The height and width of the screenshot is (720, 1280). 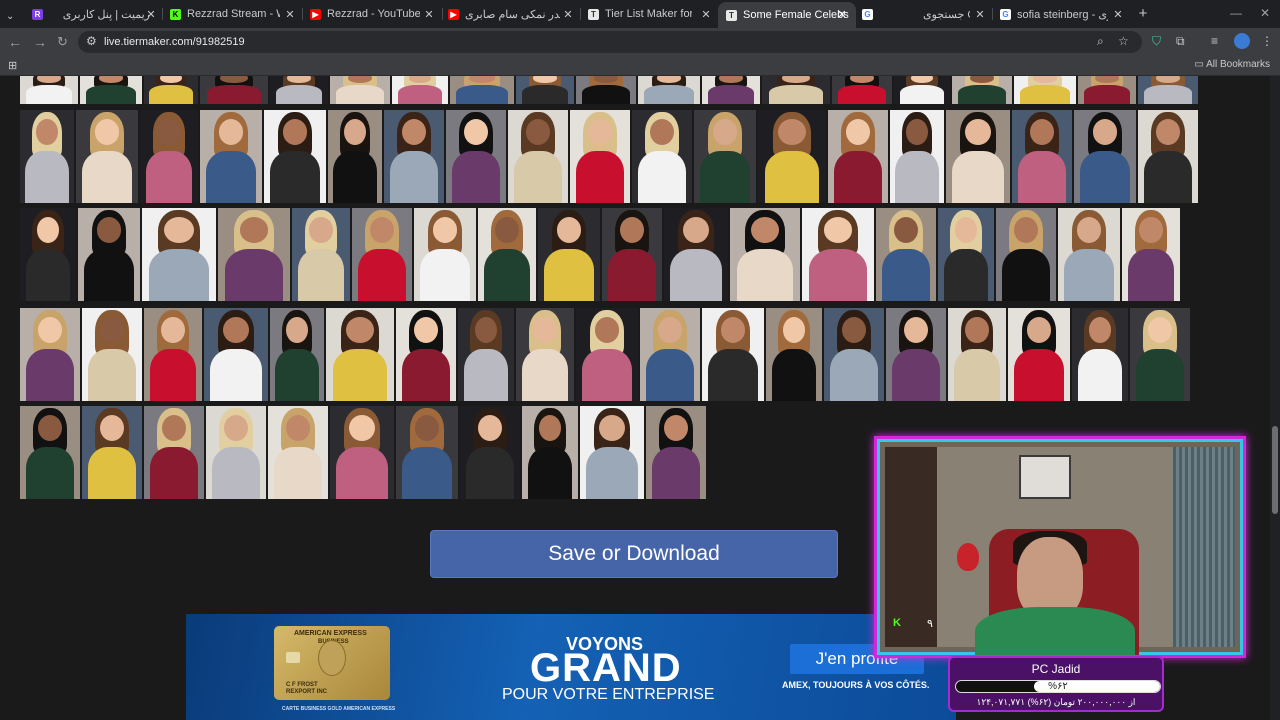 What do you see at coordinates (1054, 14) in the screenshot?
I see `tab-google-search-sofia: G sofia steinberg - جستجوی` at bounding box center [1054, 14].